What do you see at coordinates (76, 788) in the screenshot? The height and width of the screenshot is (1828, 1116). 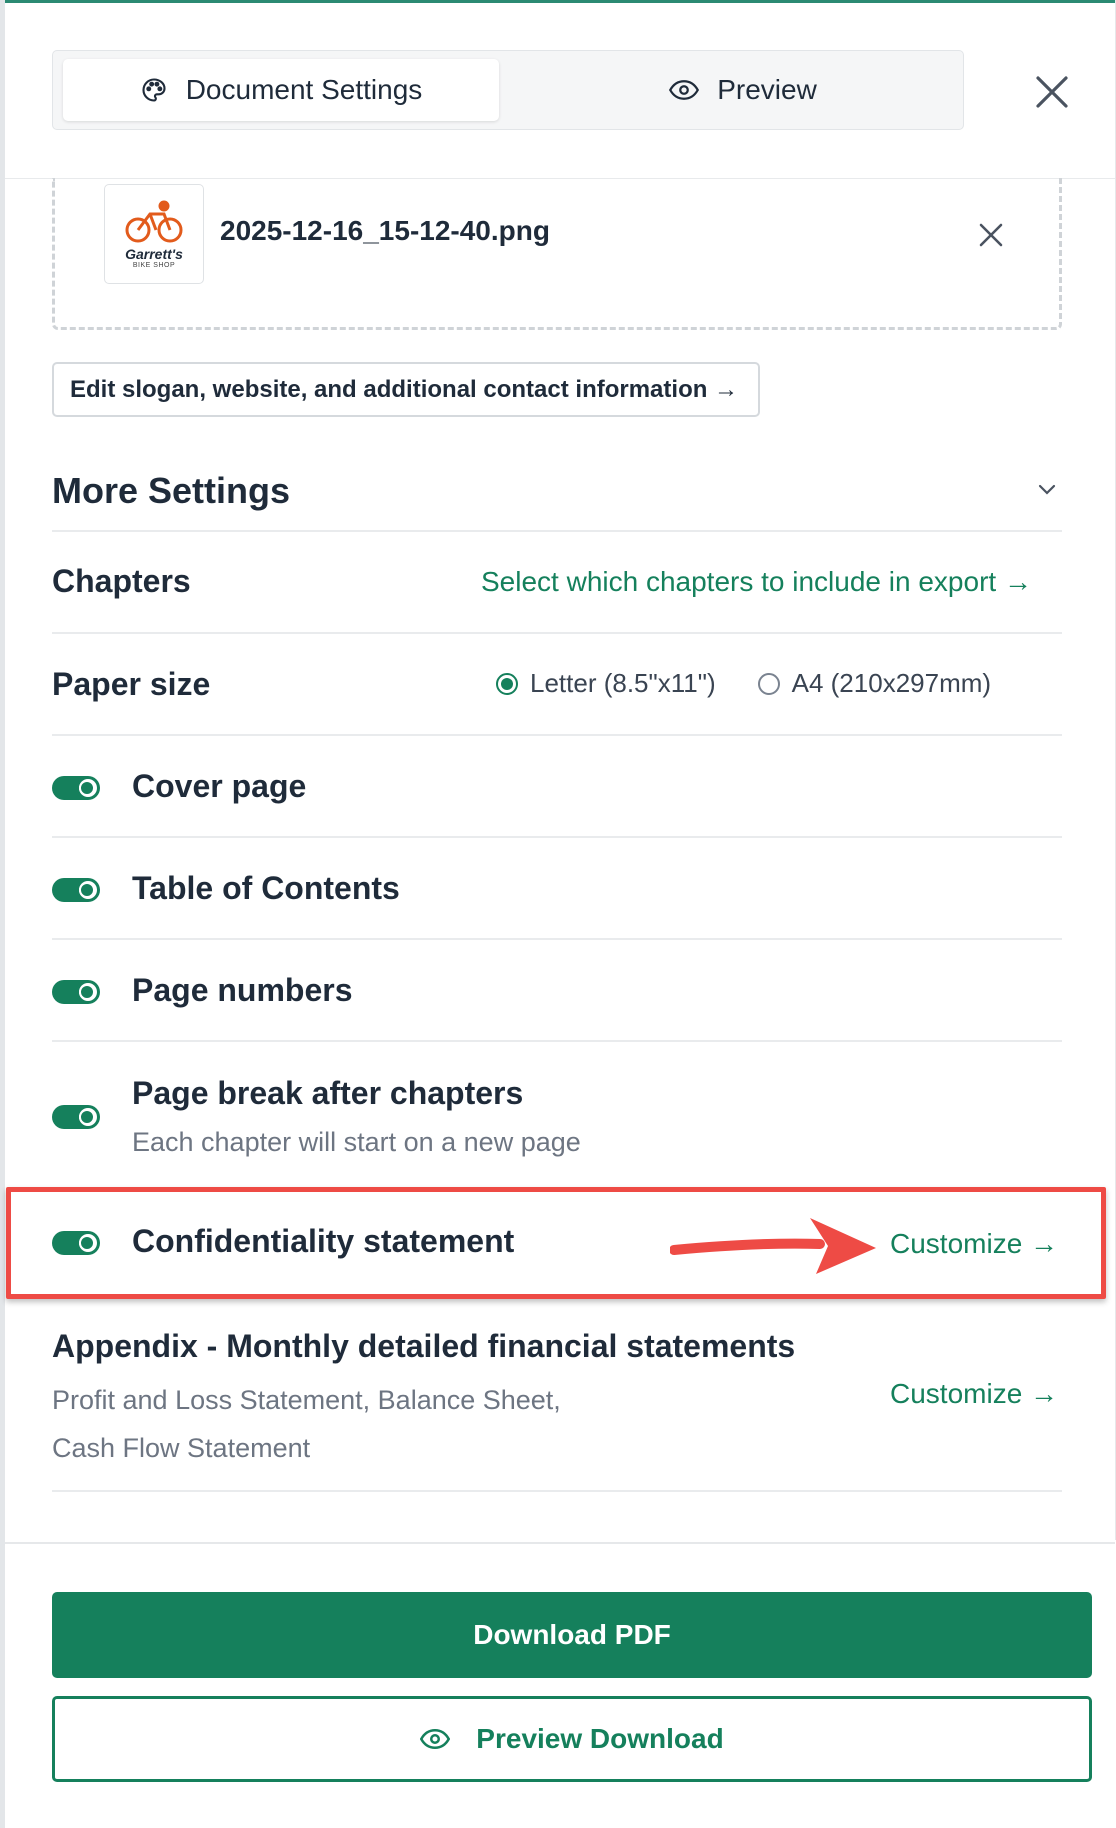 I see `cover-page-toggle` at bounding box center [76, 788].